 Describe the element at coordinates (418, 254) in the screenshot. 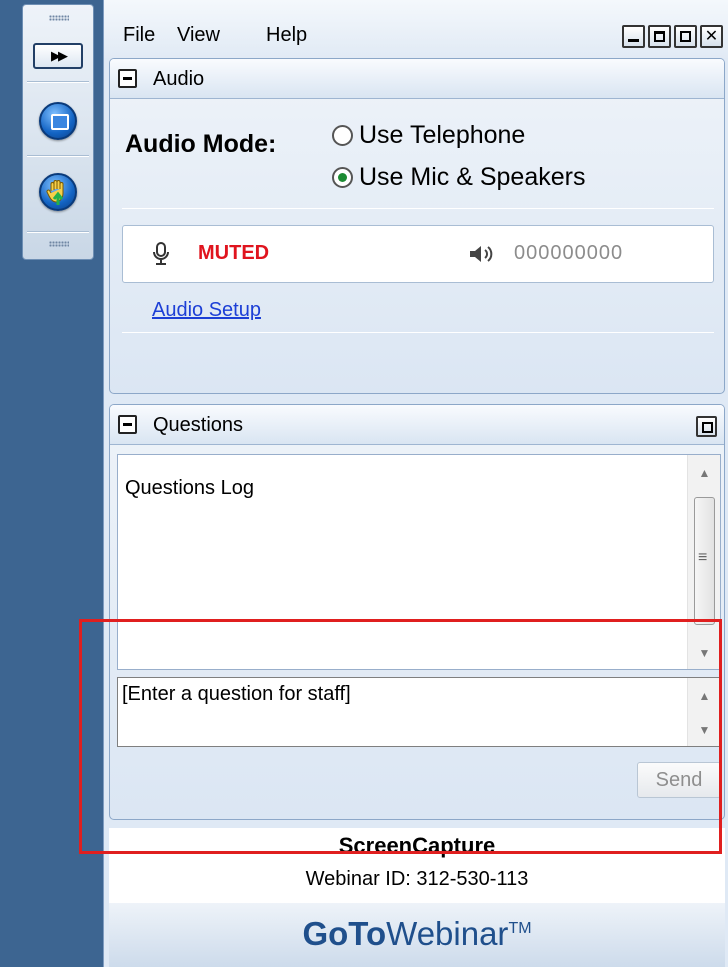

I see `audio-status-box: MUTED 000000000` at that location.